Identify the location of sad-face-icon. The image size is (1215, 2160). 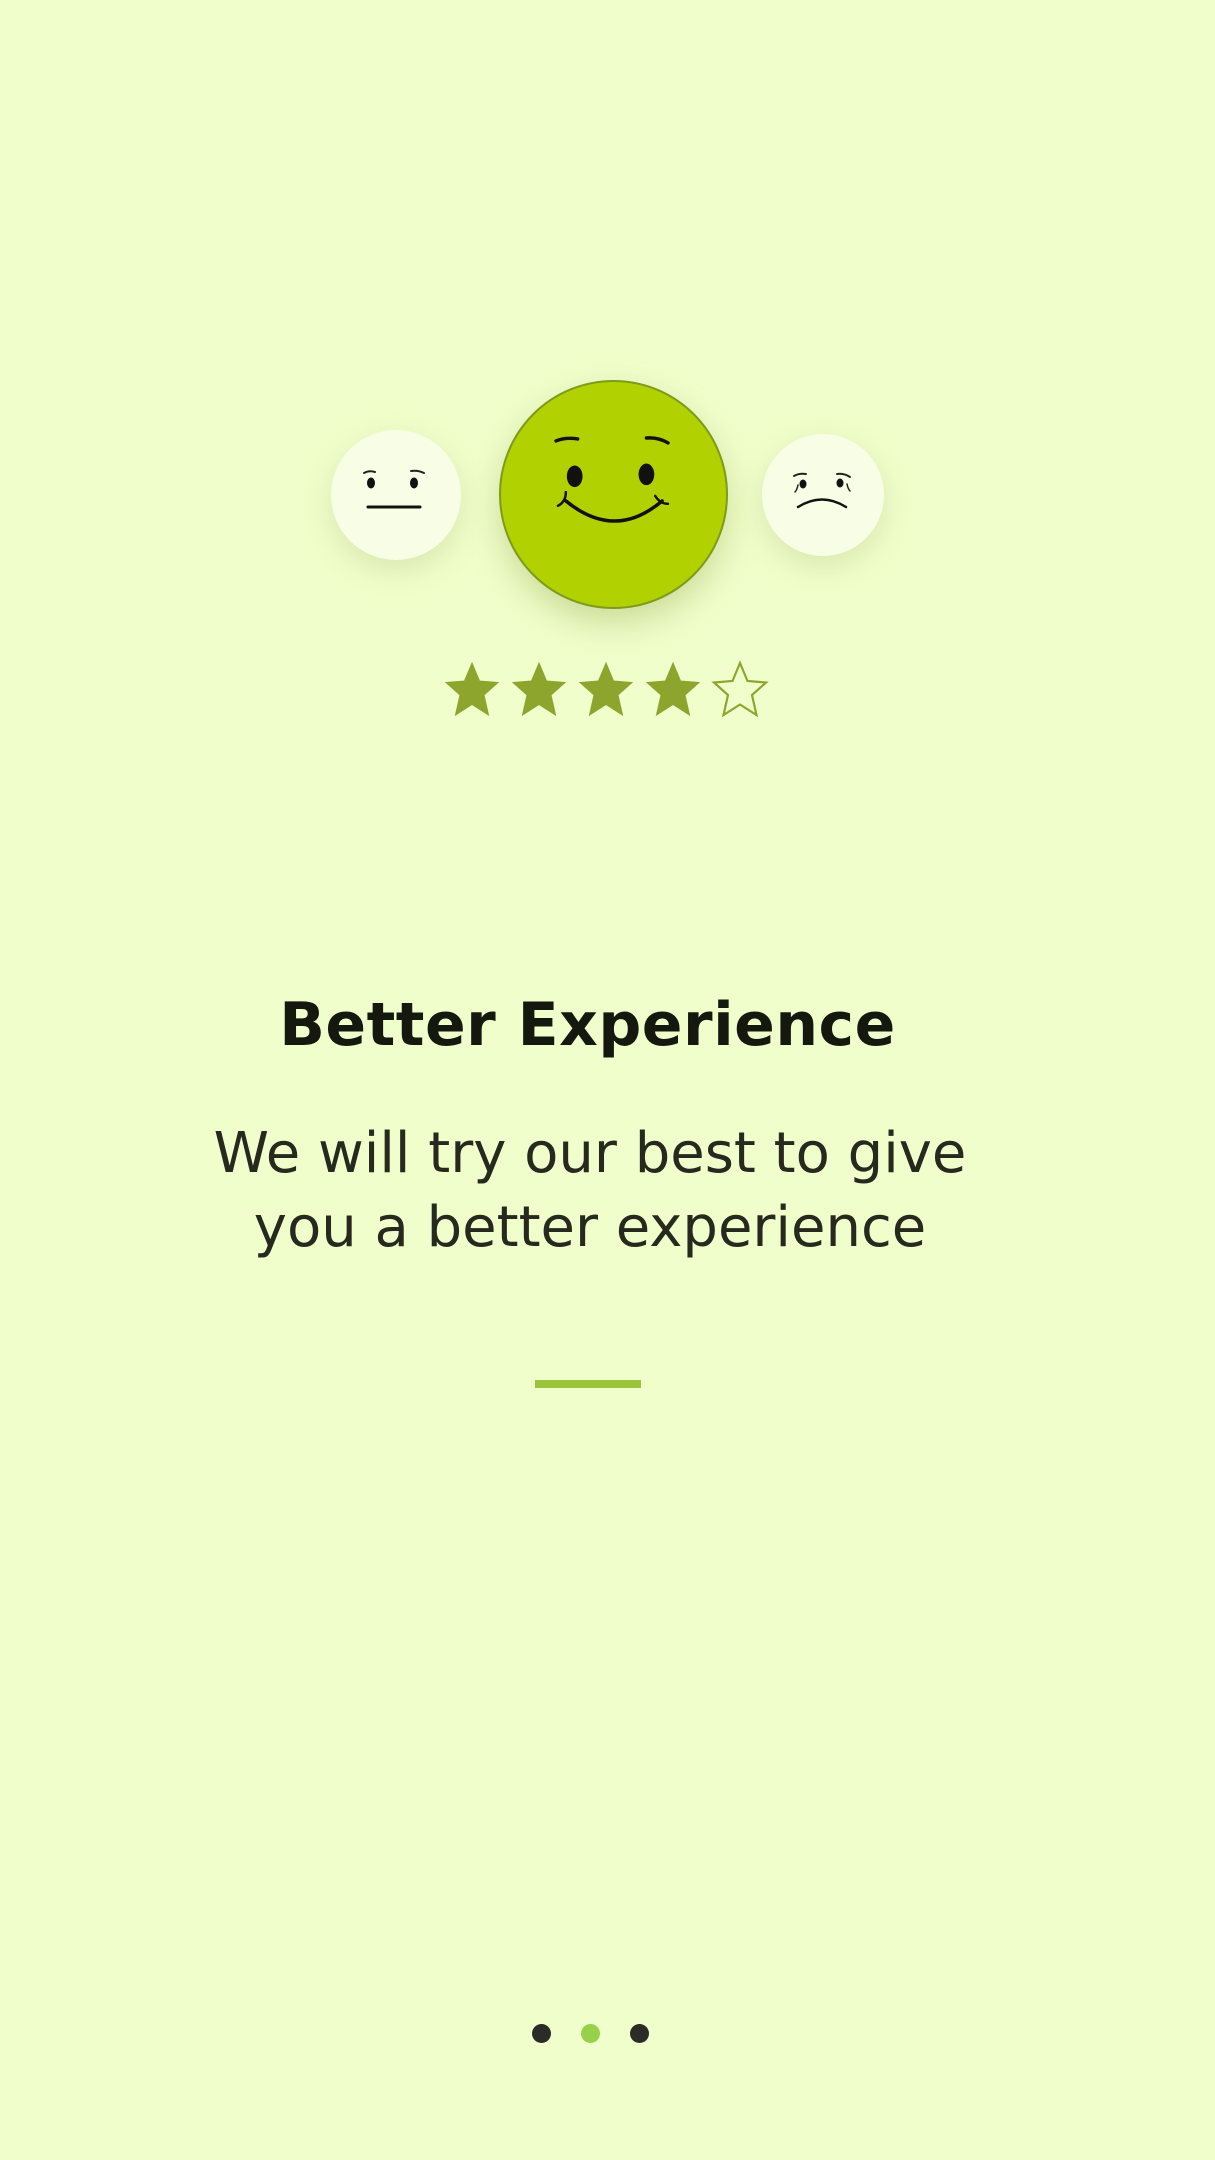
(822, 490).